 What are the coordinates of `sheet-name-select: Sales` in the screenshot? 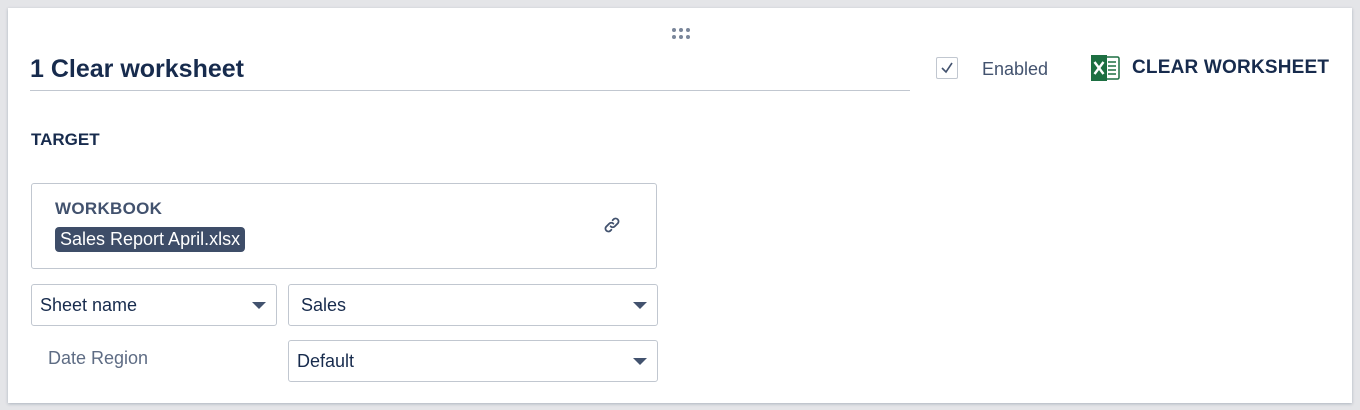 It's located at (473, 305).